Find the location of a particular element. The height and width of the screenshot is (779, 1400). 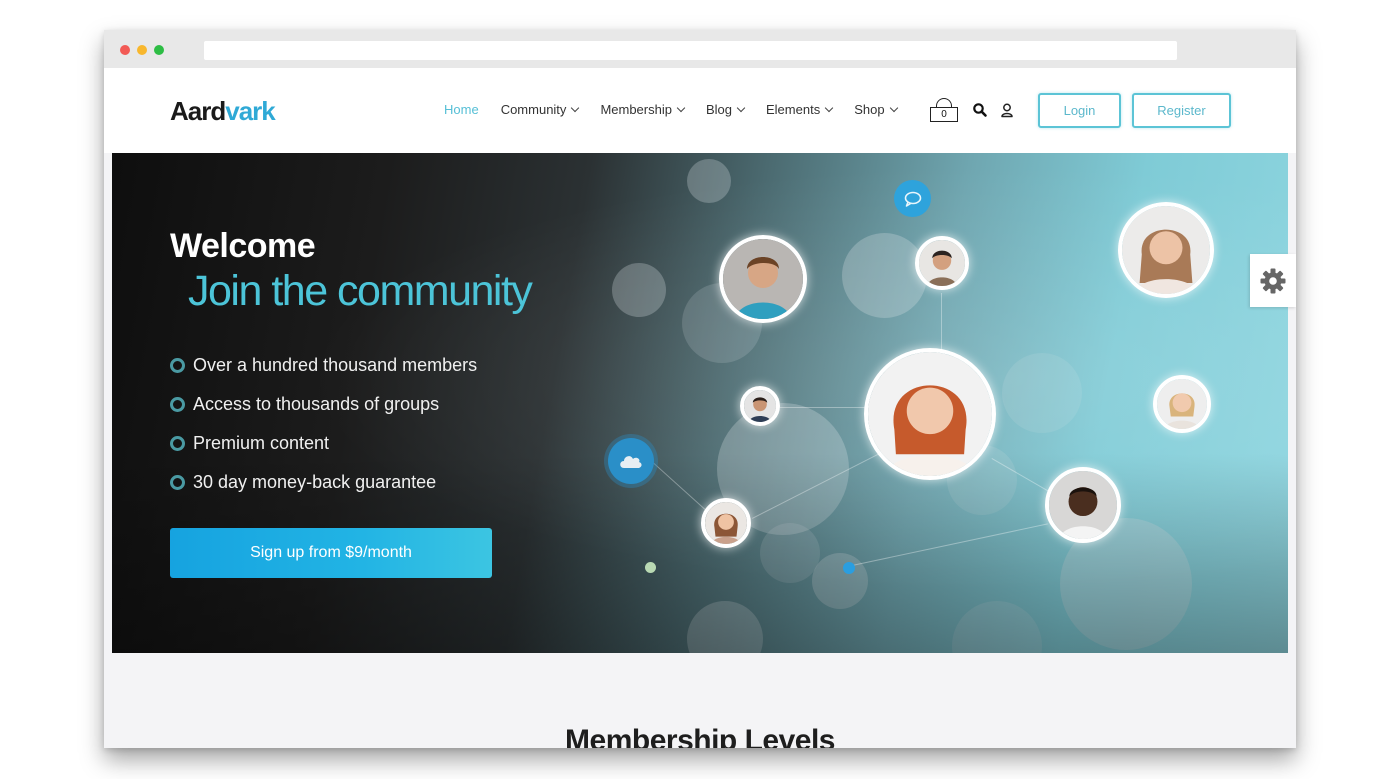

gear-icon is located at coordinates (1273, 280).